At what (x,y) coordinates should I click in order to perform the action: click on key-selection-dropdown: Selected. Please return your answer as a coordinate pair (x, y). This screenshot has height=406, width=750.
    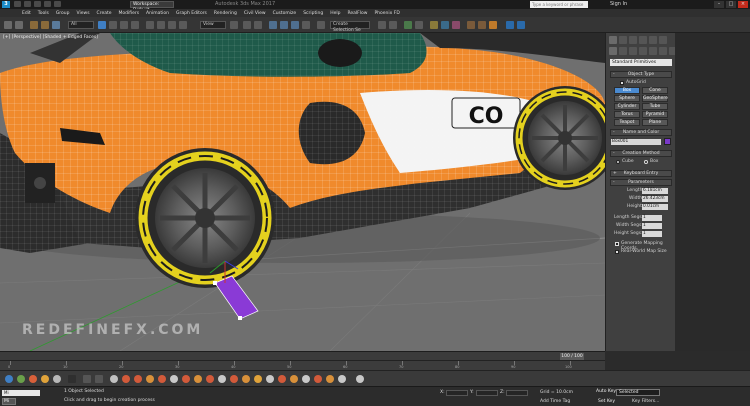
    Looking at the image, I should click on (638, 392).